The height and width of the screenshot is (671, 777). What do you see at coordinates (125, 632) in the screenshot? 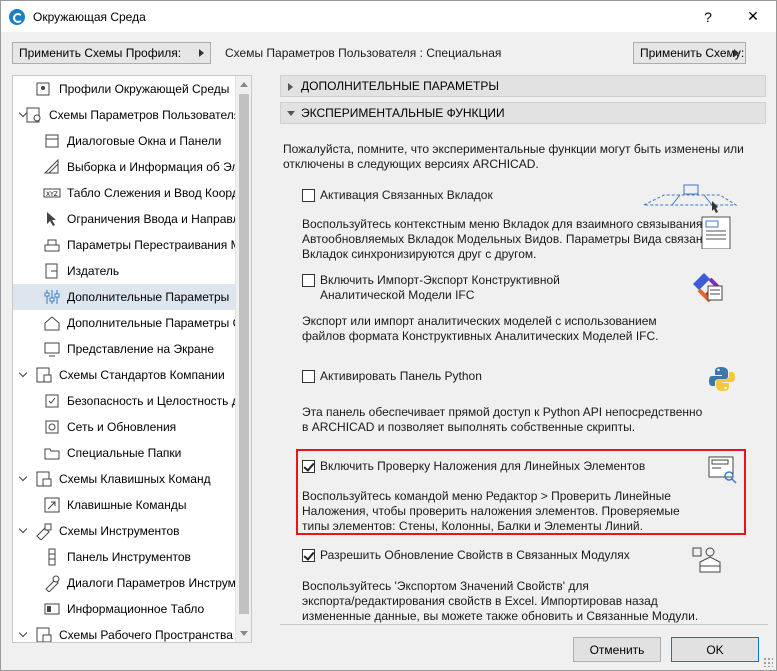
I see `tree-item: Схемы Рабочего Пространства` at bounding box center [125, 632].